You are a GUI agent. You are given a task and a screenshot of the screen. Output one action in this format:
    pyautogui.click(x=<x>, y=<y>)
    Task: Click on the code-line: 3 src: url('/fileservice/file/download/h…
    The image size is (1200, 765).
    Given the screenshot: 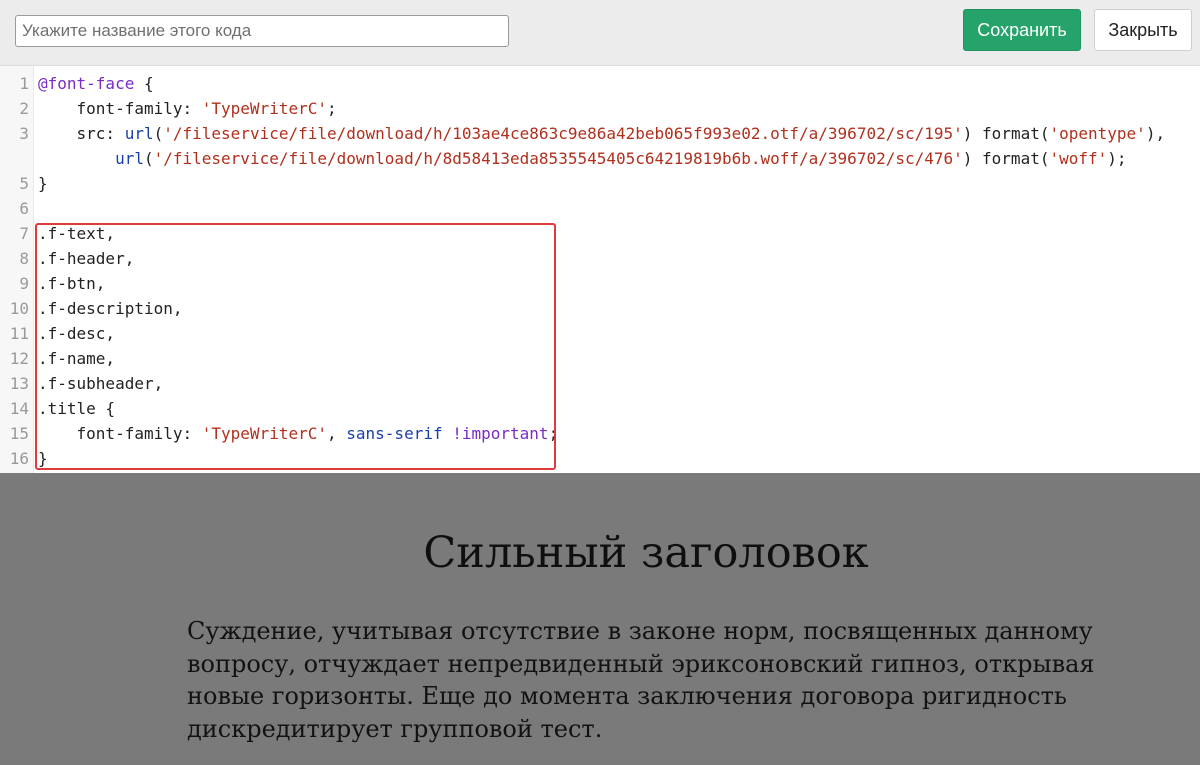 What is the action you would take?
    pyautogui.click(x=600, y=133)
    